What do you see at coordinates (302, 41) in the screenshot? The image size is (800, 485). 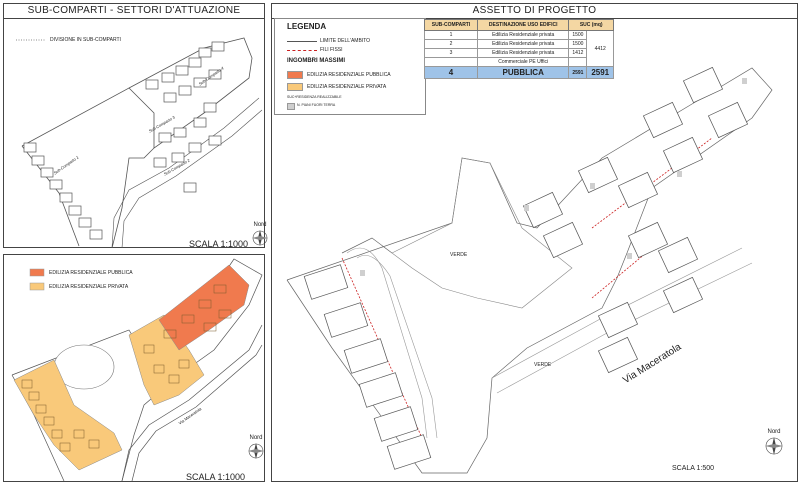 I see `limit-line-icon` at bounding box center [302, 41].